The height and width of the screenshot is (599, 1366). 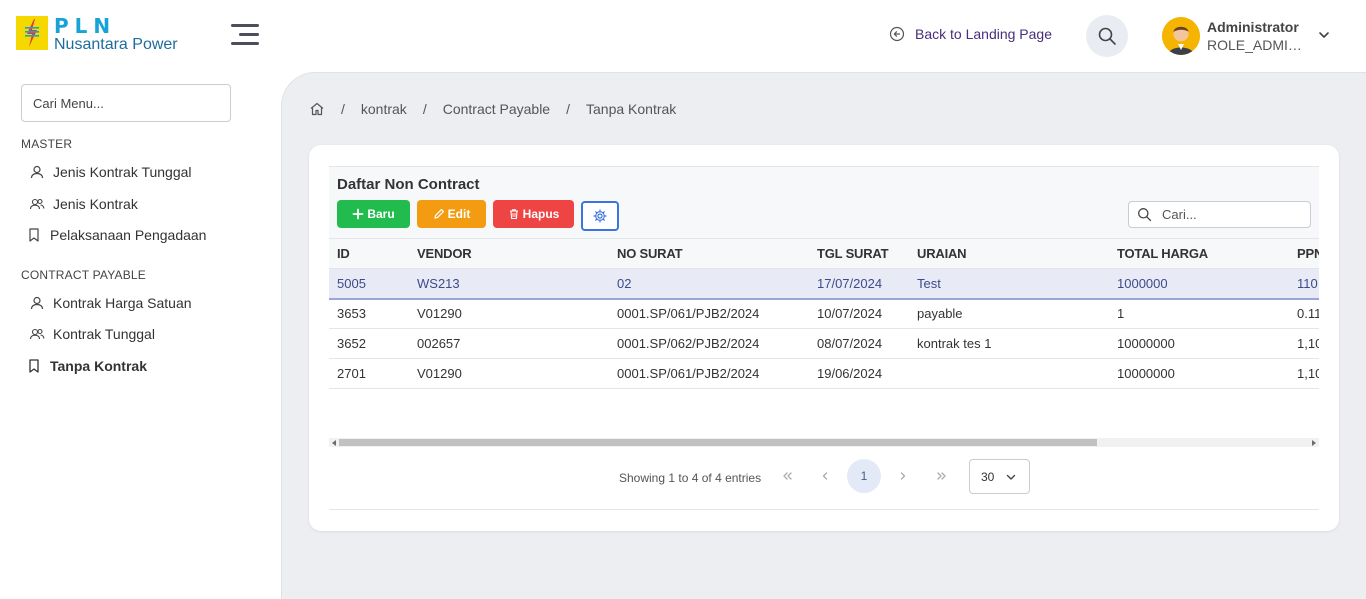 What do you see at coordinates (369, 343) in the screenshot?
I see `cell-id: 3652` at bounding box center [369, 343].